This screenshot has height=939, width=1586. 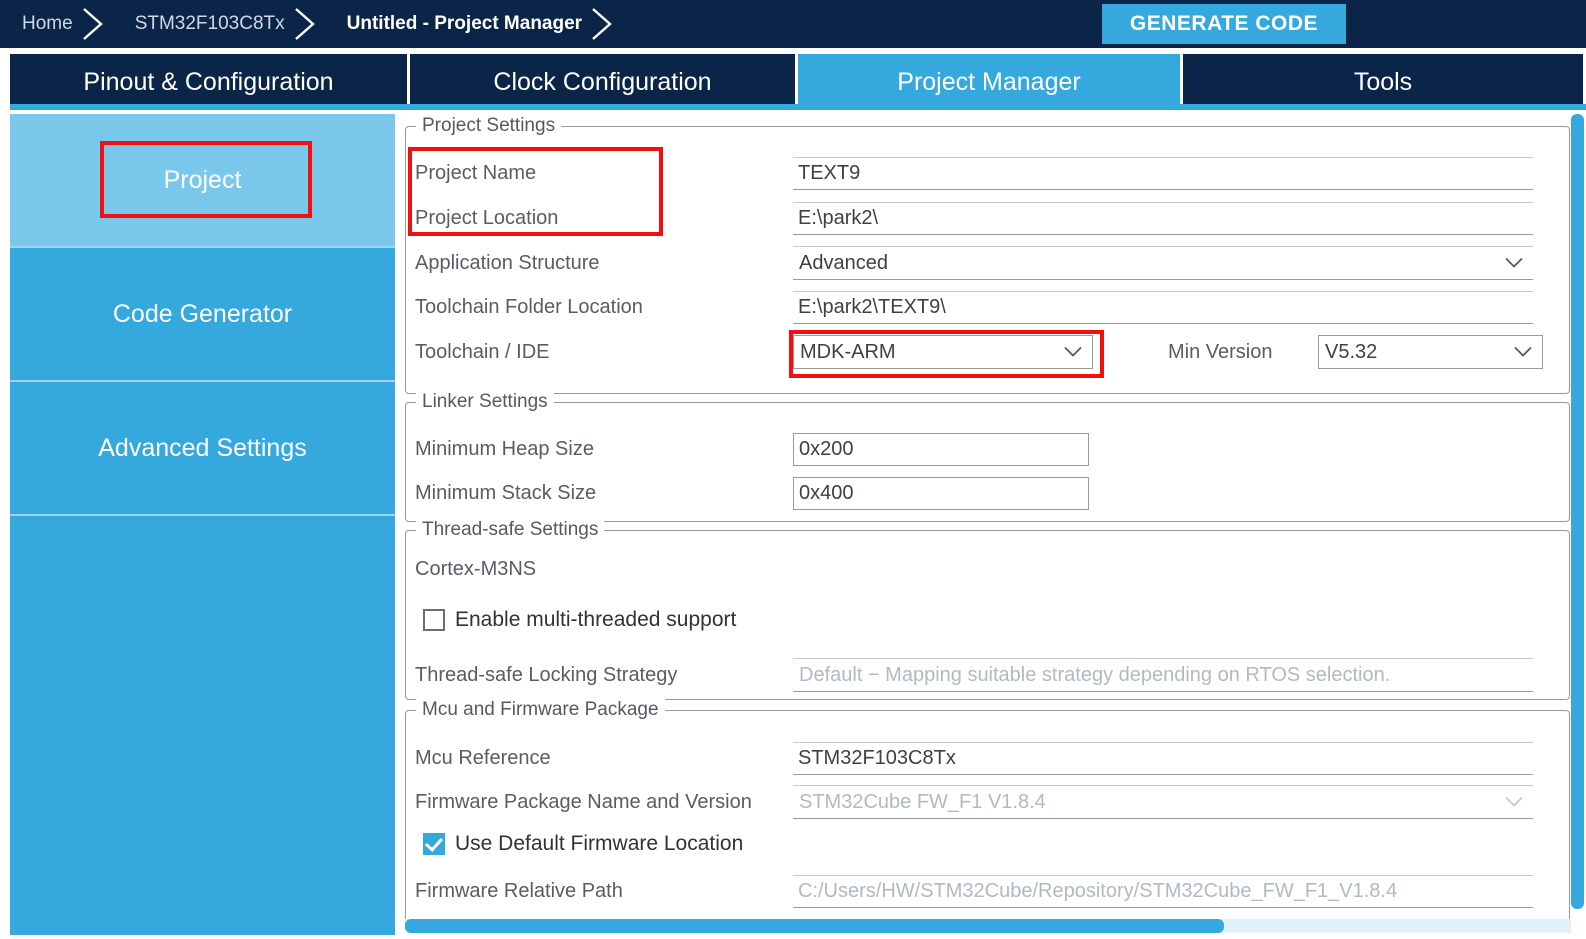 I want to click on label-toolchain-folder-location: Toolchain Folder Location, so click(x=529, y=306).